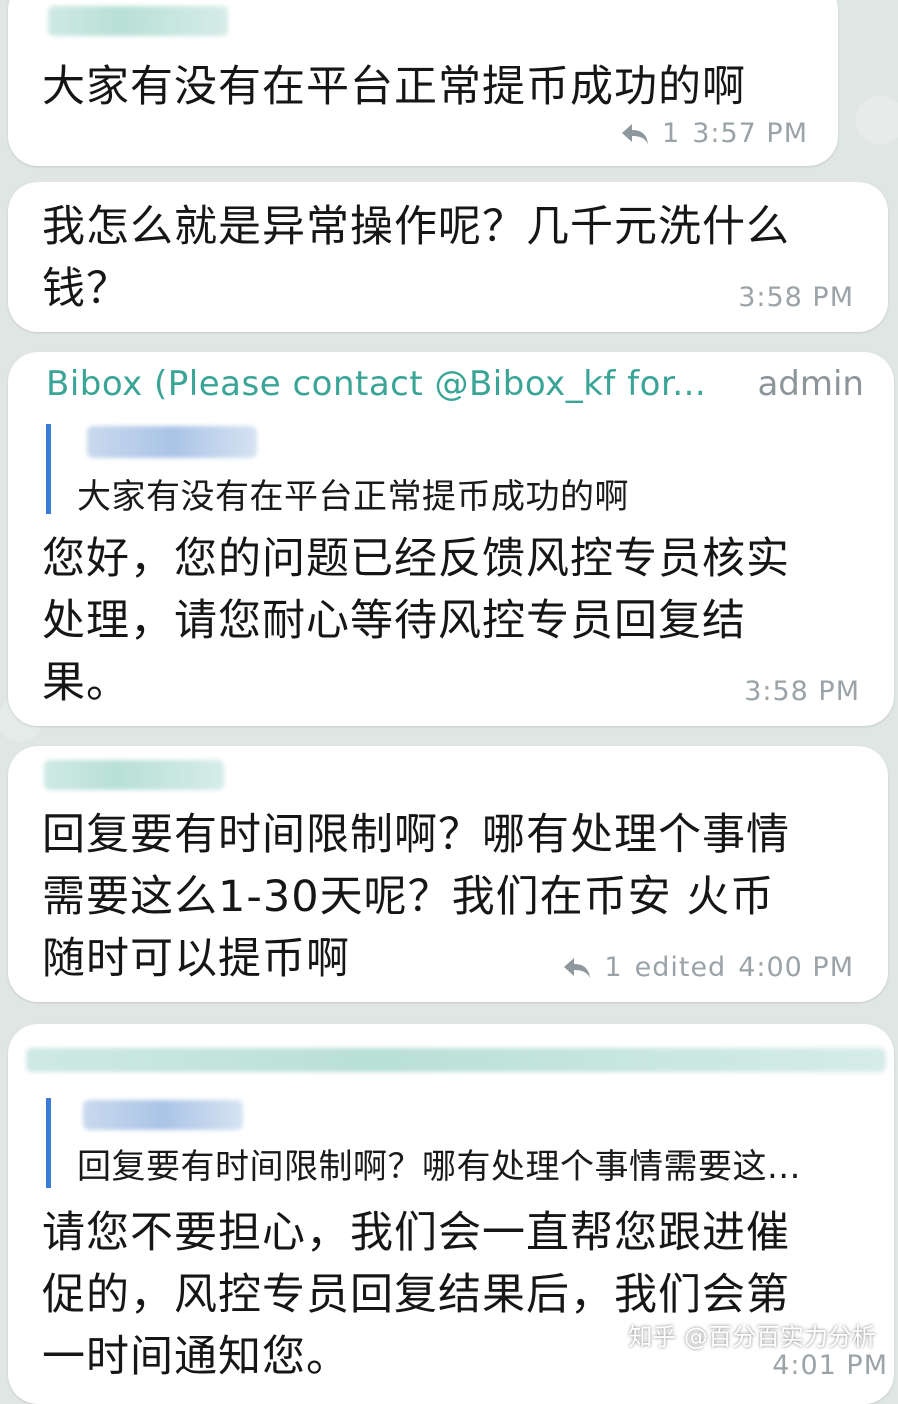 This screenshot has height=1404, width=898. I want to click on message-meta: 4:01 PM, so click(830, 1365).